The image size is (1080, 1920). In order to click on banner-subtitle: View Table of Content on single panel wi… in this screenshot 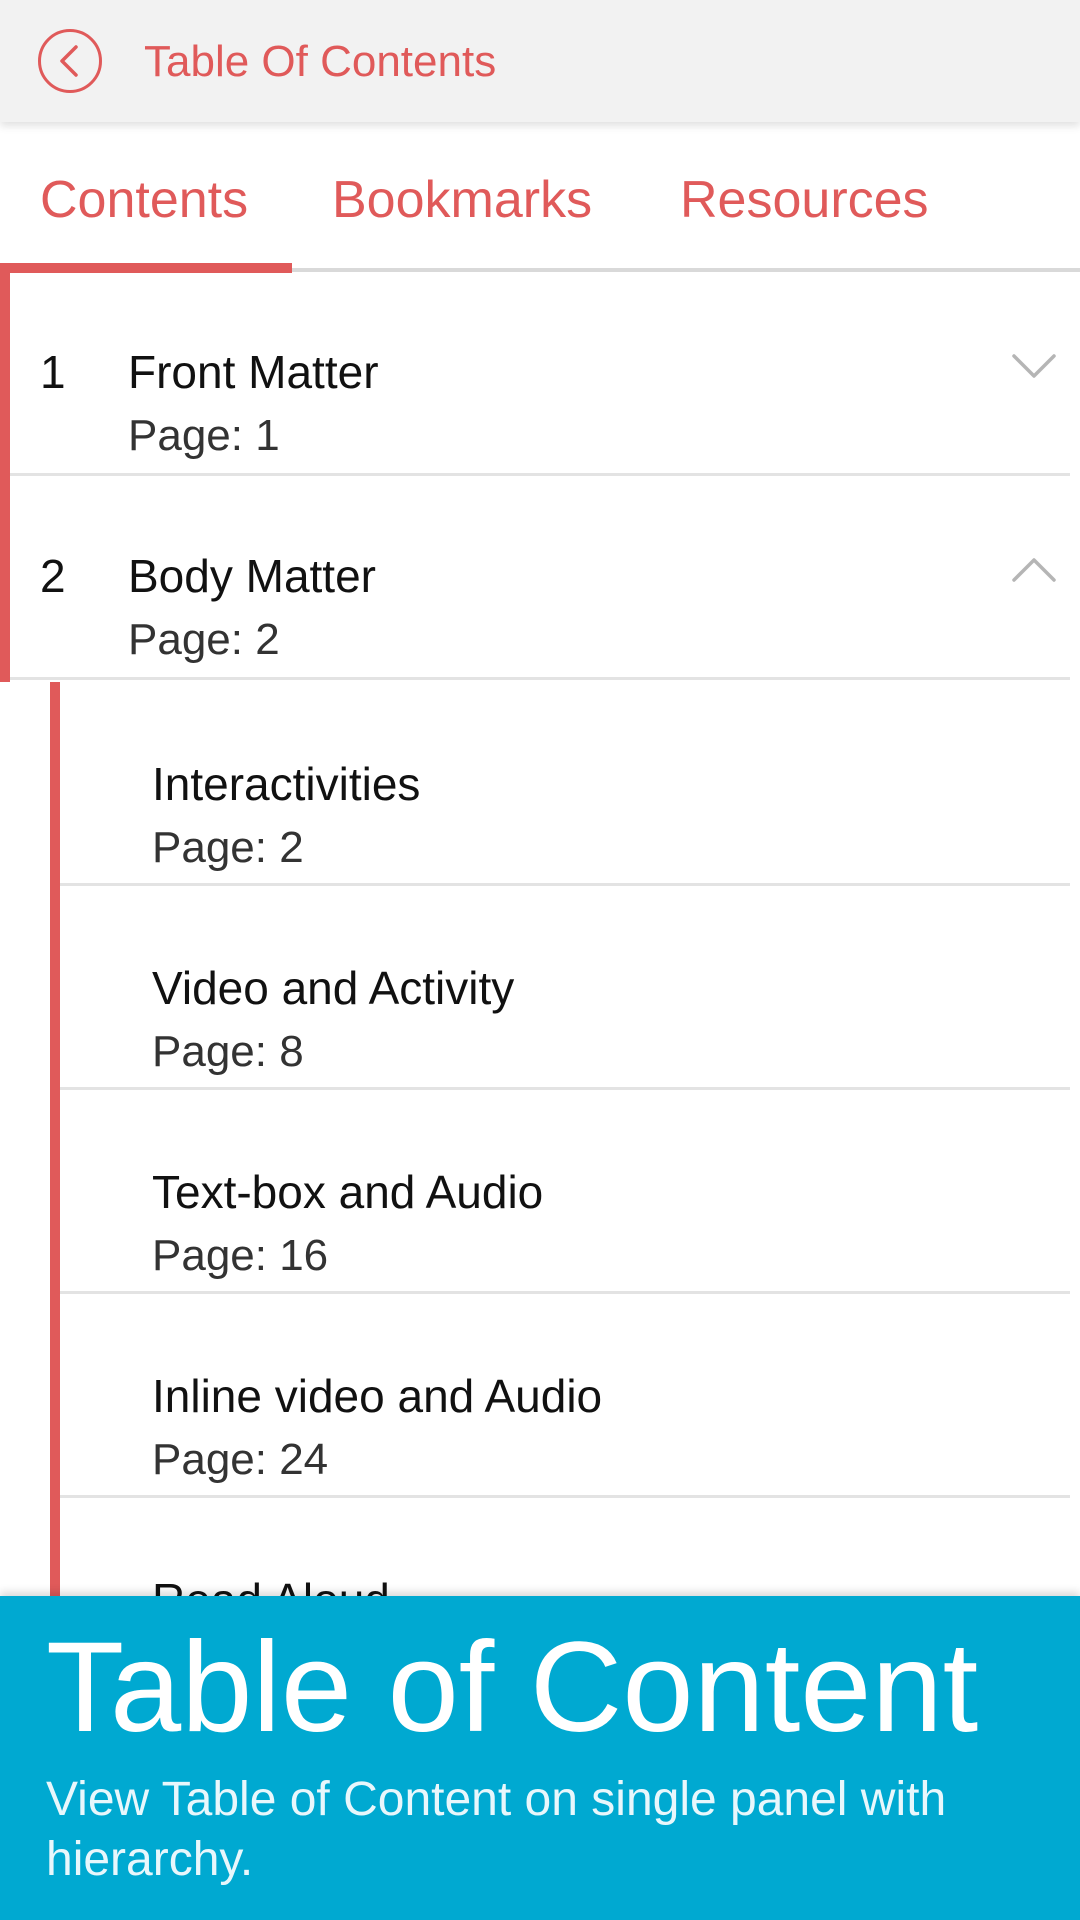, I will do `click(496, 1829)`.